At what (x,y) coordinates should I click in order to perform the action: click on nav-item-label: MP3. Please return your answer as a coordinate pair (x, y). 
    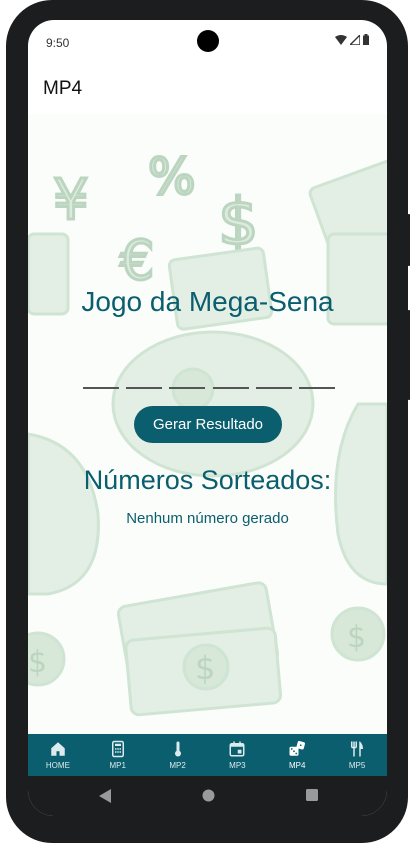
    Looking at the image, I should click on (237, 765).